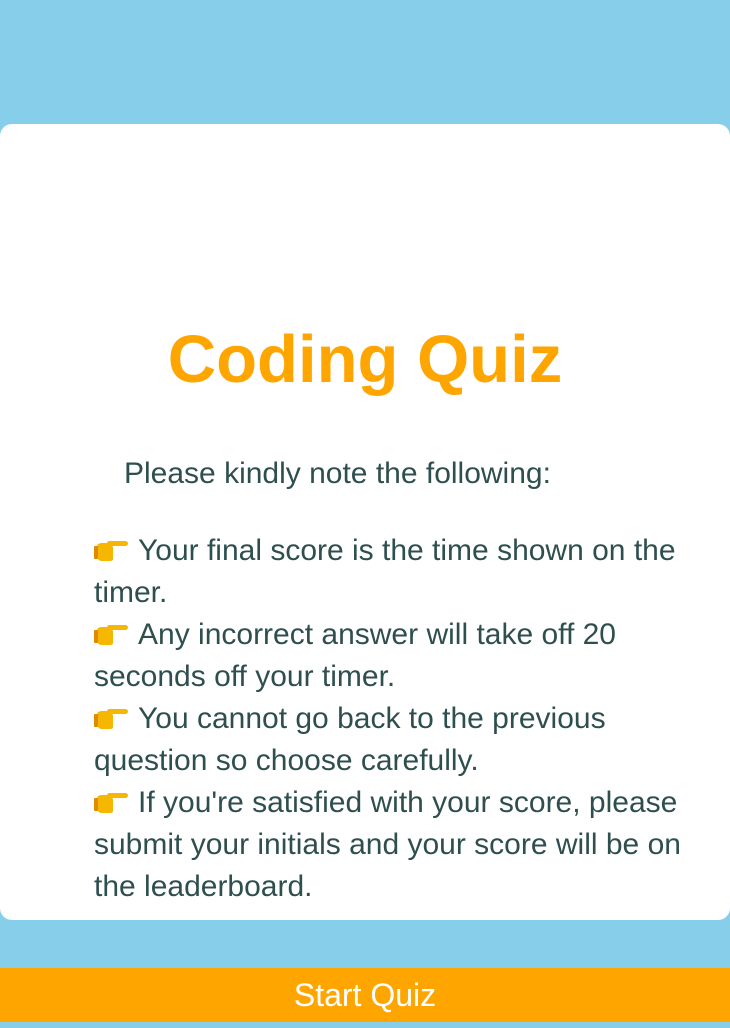 The width and height of the screenshot is (730, 1028). Describe the element at coordinates (337, 473) in the screenshot. I see `rules-intro: Please kindly note the following:` at that location.